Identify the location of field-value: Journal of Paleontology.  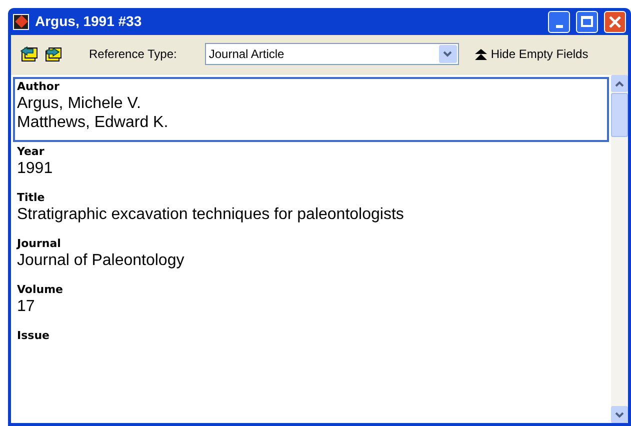
(101, 260).